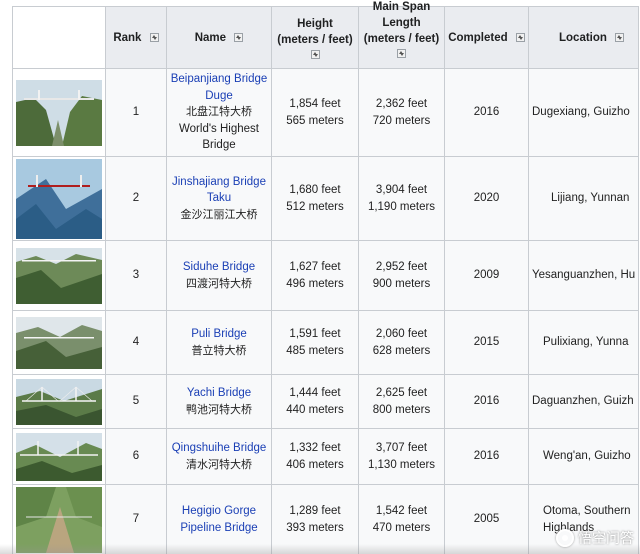 The height and width of the screenshot is (554, 640). What do you see at coordinates (136, 401) in the screenshot?
I see `rank-cell: 5` at bounding box center [136, 401].